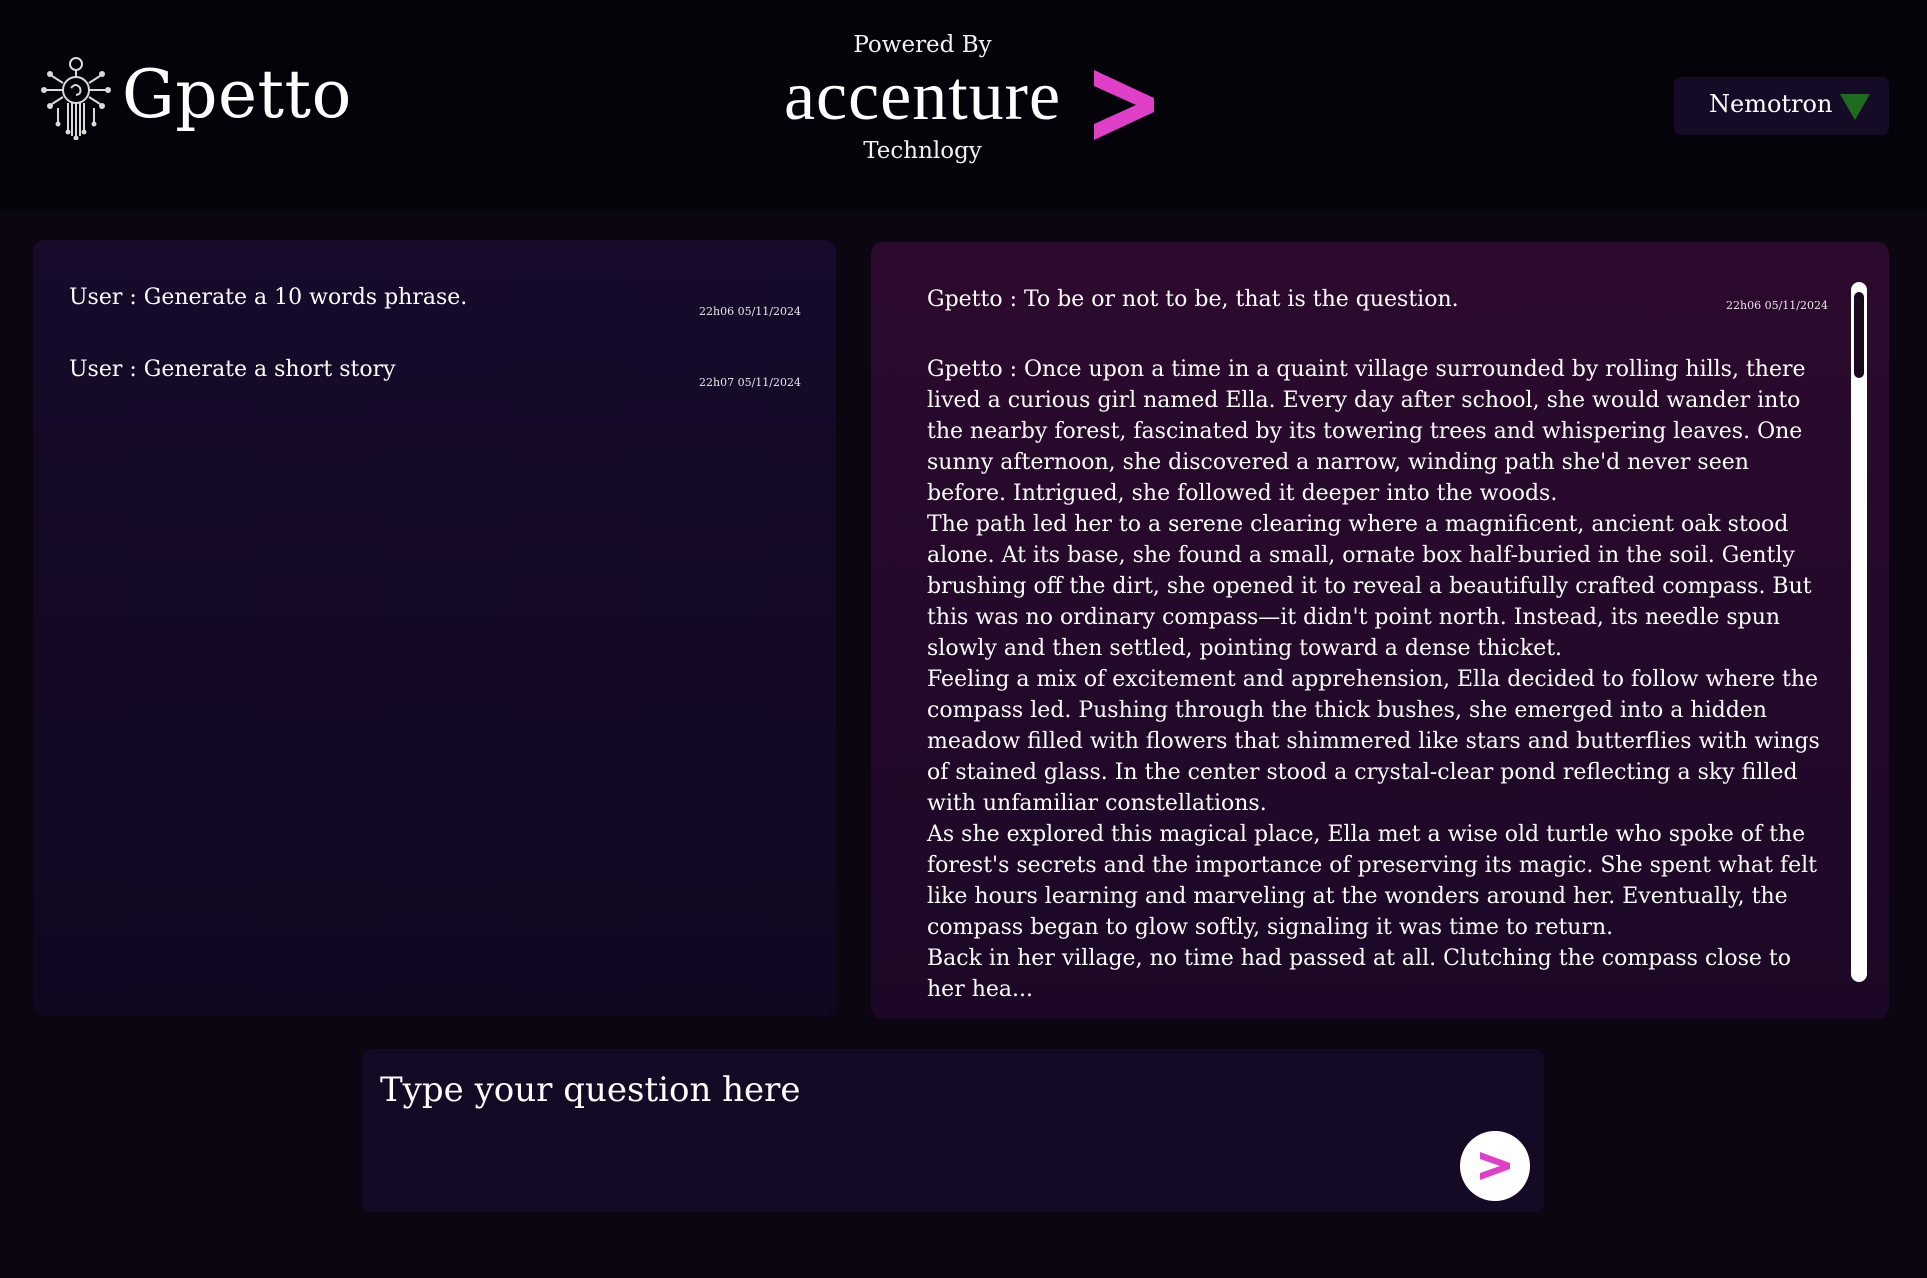 Image resolution: width=1927 pixels, height=1278 pixels. Describe the element at coordinates (1855, 107) in the screenshot. I see `caret-down-icon` at that location.